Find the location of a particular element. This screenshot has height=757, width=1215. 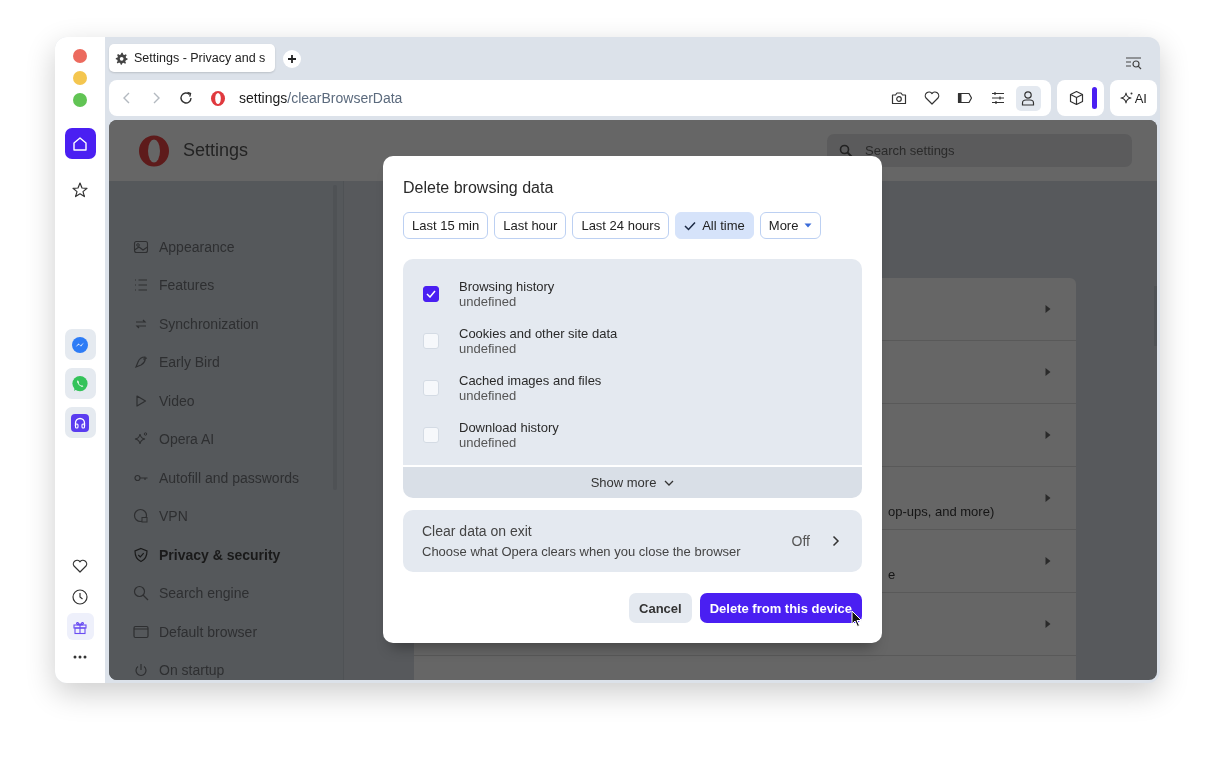

close-window-button is located at coordinates (80, 56).